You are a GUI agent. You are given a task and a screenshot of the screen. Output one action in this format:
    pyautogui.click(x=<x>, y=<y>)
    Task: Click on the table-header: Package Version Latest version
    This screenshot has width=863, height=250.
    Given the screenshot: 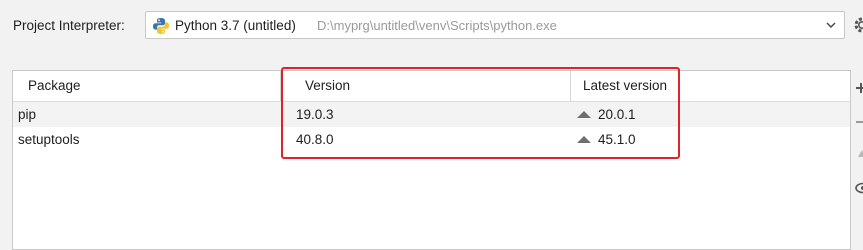 What is the action you would take?
    pyautogui.click(x=431, y=86)
    